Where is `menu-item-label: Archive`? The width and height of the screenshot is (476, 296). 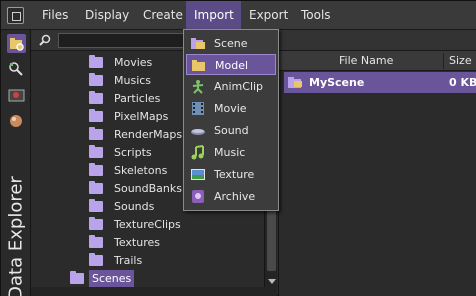
menu-item-label: Archive is located at coordinates (235, 196).